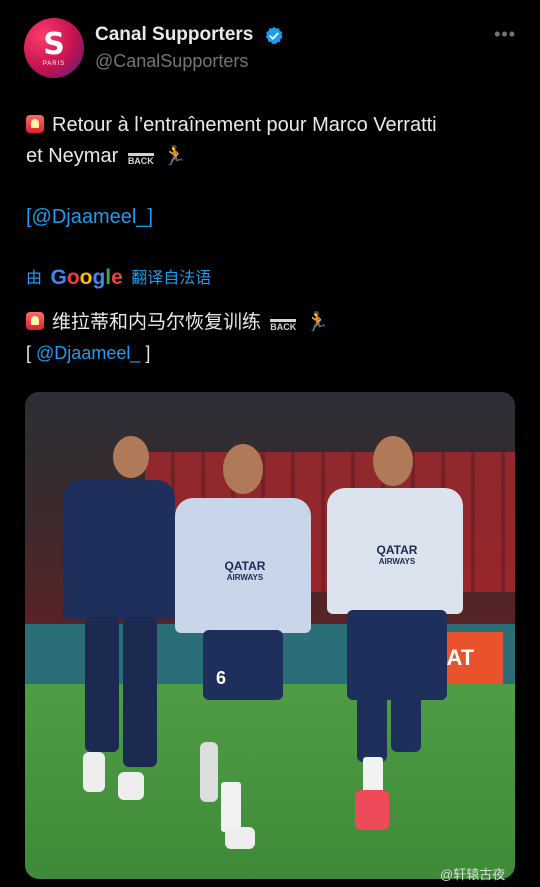 The width and height of the screenshot is (540, 887). Describe the element at coordinates (29, 353) in the screenshot. I see `bracket-open: [` at that location.